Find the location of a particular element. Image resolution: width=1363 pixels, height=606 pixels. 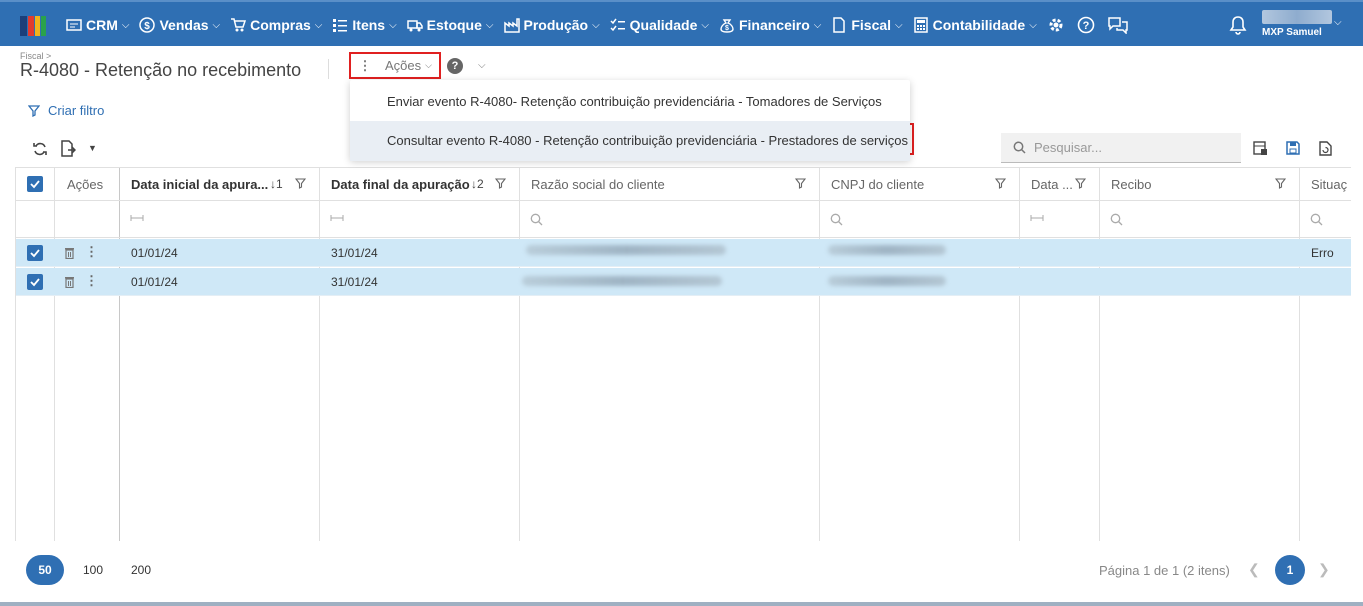

checklist-icon is located at coordinates (617, 25).